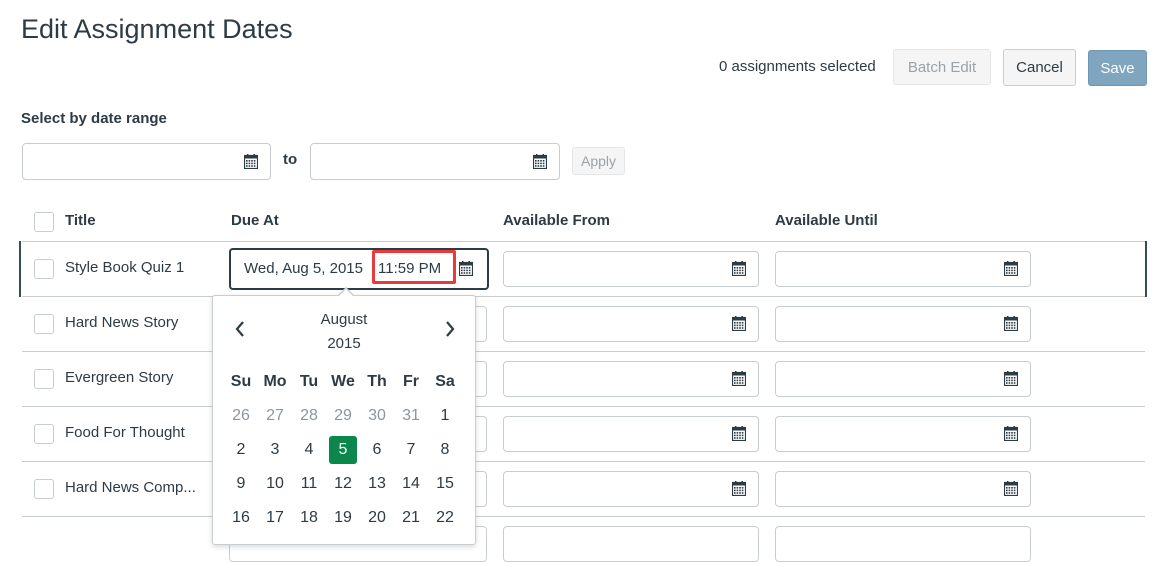 The image size is (1173, 562). Describe the element at coordinates (598, 161) in the screenshot. I see `apply-button: Apply` at that location.